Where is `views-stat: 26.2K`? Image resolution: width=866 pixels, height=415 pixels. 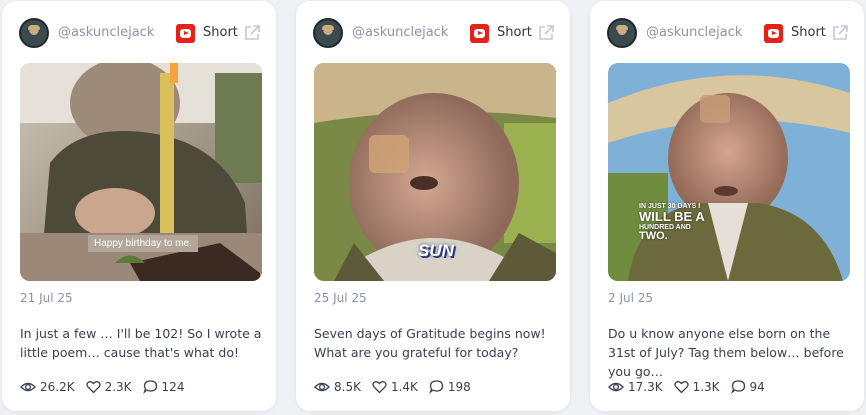 views-stat: 26.2K is located at coordinates (47, 387).